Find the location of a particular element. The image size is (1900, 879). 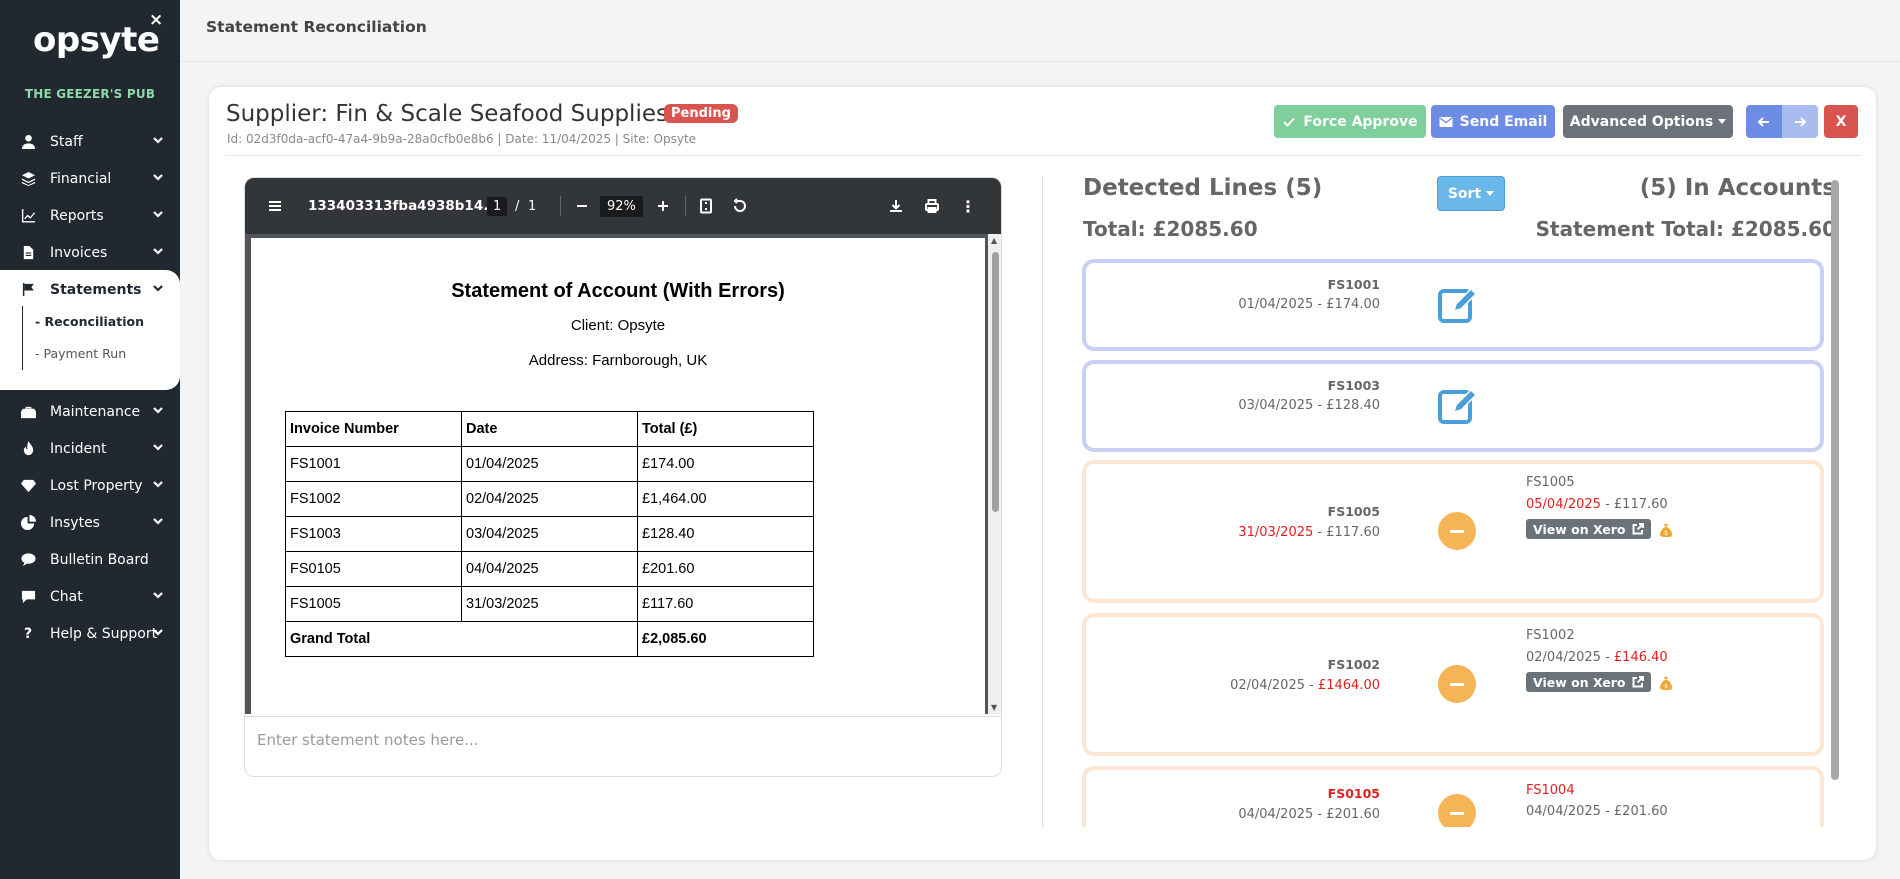

statement-total: Statement Total: £2085.60 is located at coordinates (1685, 229).